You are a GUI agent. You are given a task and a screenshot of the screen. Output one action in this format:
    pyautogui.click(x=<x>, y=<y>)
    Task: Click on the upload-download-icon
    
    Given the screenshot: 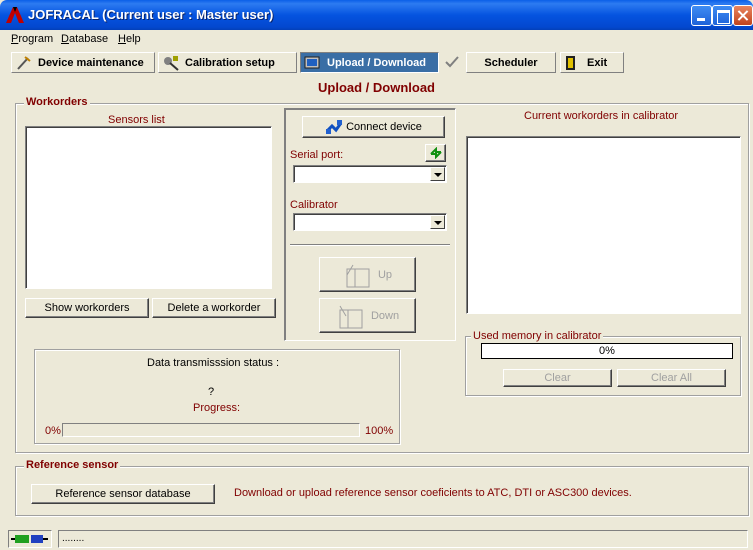 What is the action you would take?
    pyautogui.click(x=313, y=63)
    